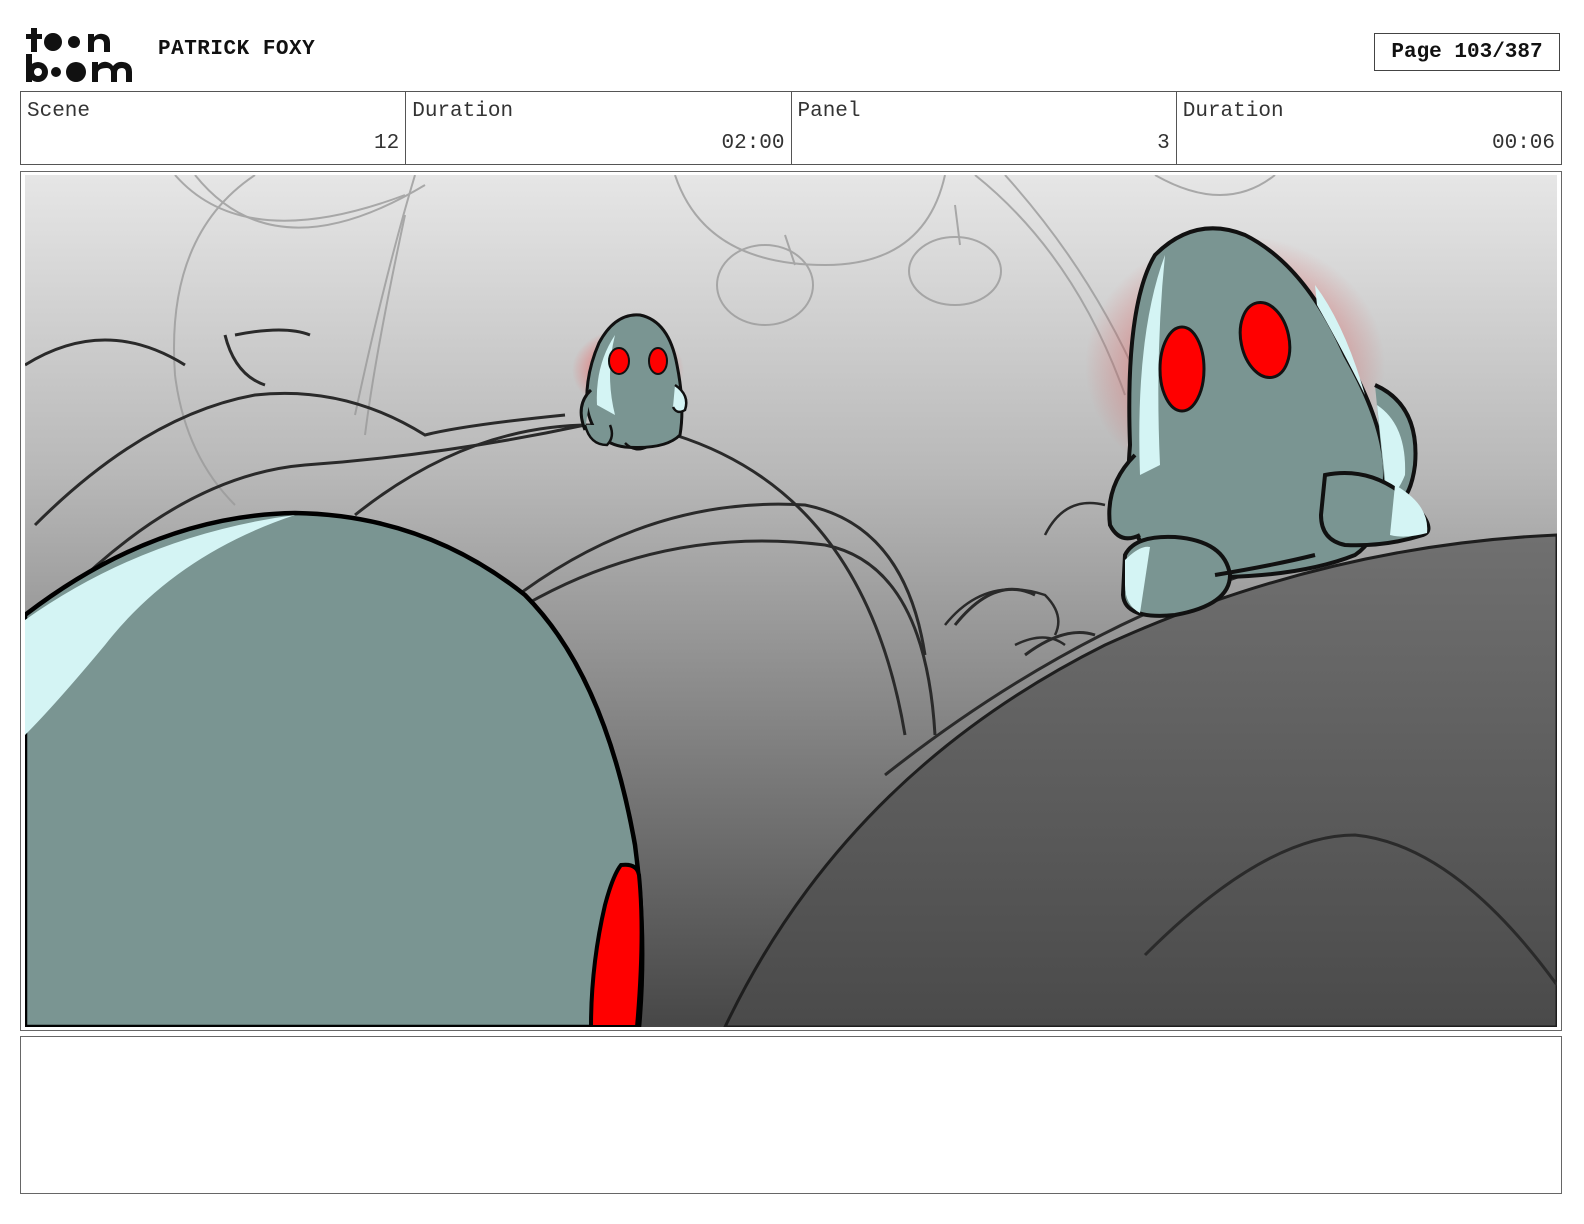 This screenshot has height=1224, width=1584. What do you see at coordinates (1163, 143) in the screenshot?
I see `panel-value: 3` at bounding box center [1163, 143].